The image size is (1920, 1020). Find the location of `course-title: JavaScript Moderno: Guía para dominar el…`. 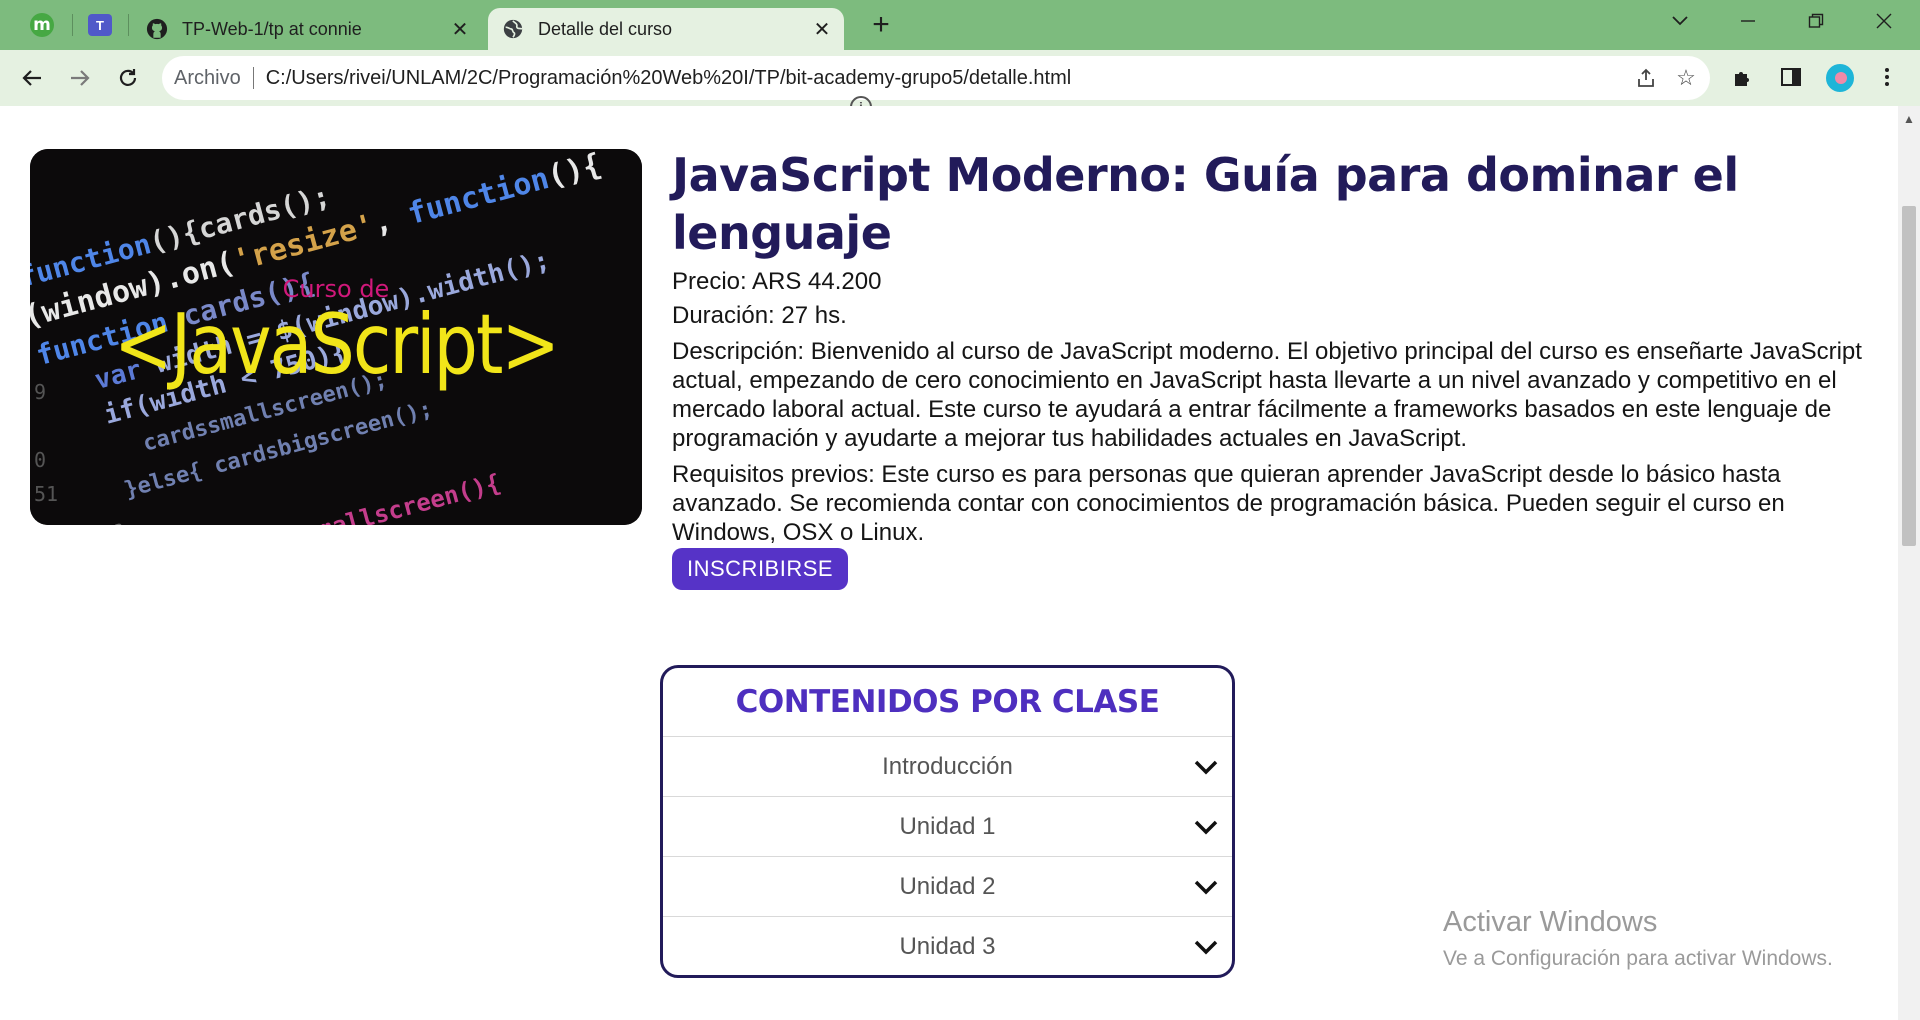

course-title: JavaScript Moderno: Guía para dominar el… is located at coordinates (1205, 204).